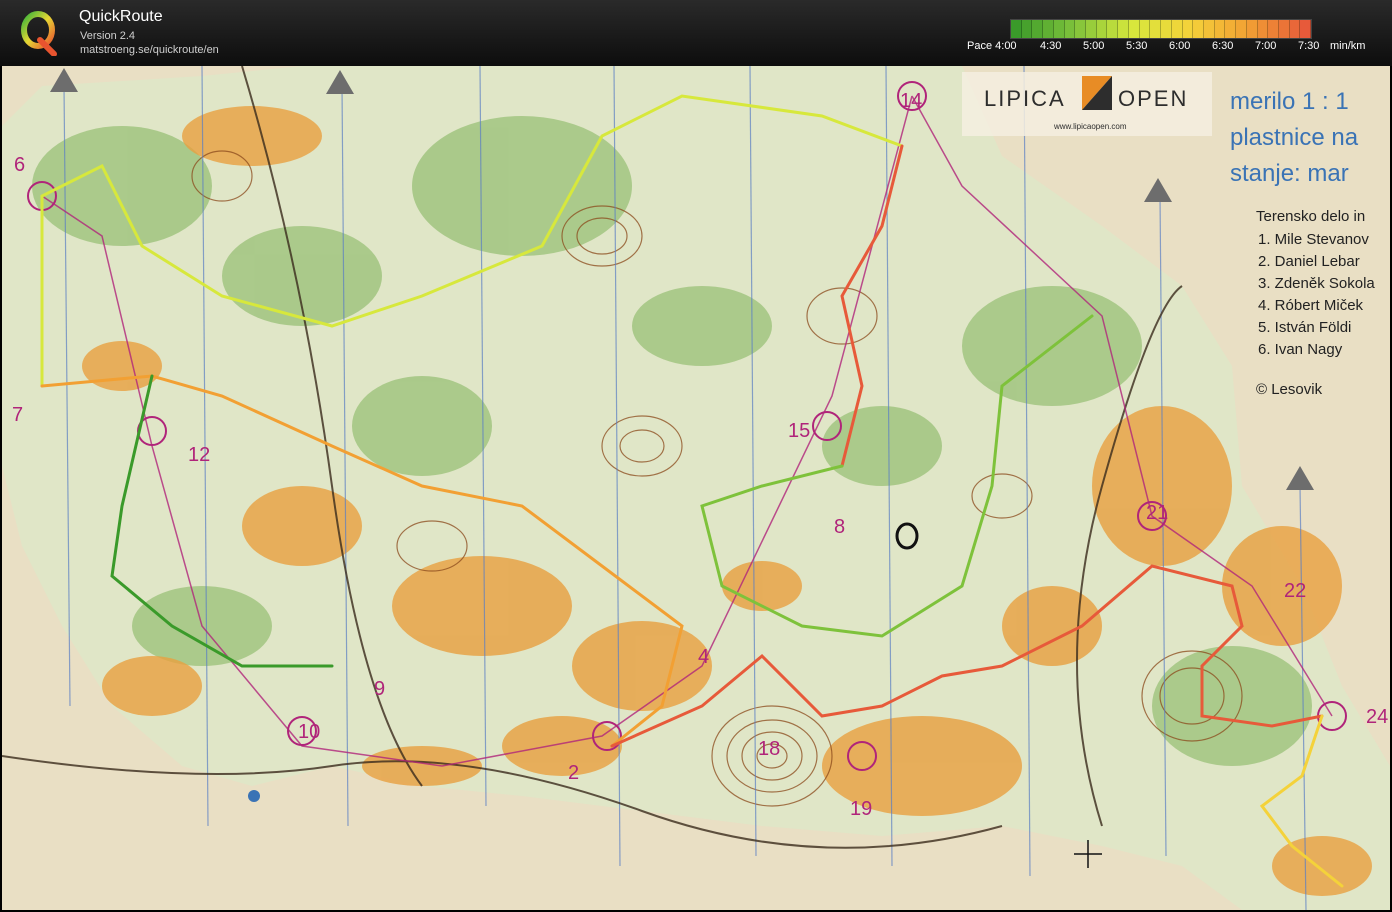  Describe the element at coordinates (1311, 305) in the screenshot. I see `credit-line: 4. Róbert Miček` at that location.